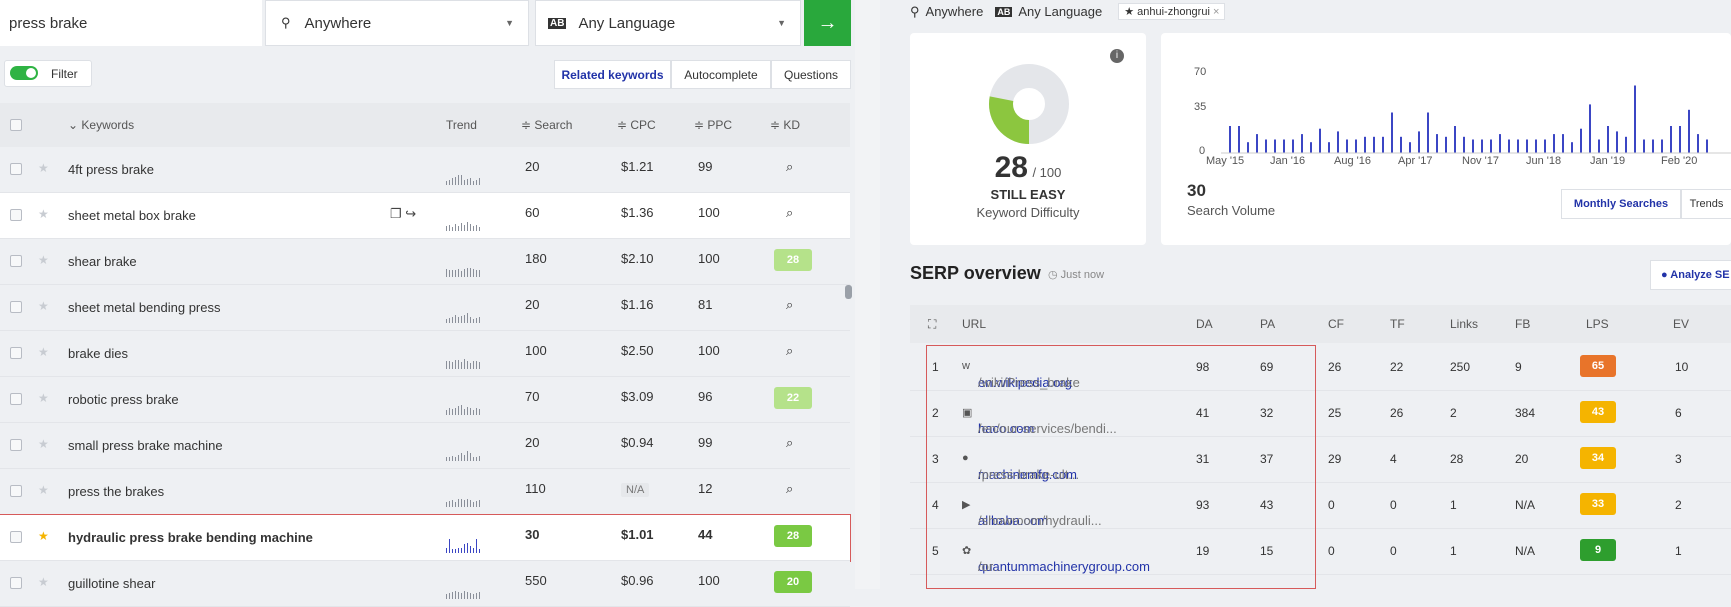 This screenshot has width=1731, height=607. I want to click on keyword-text: brake dies, so click(98, 353).